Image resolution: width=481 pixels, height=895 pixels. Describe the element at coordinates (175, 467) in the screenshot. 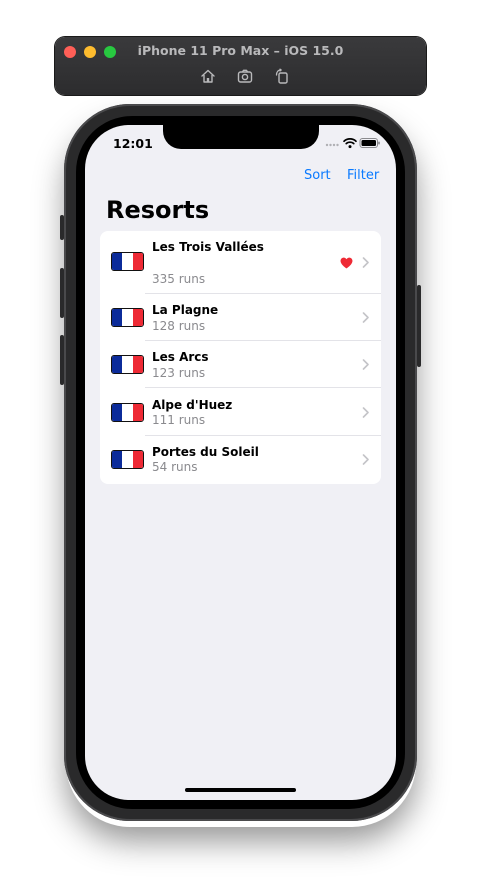

I see `resort-runs: 54 runs` at that location.